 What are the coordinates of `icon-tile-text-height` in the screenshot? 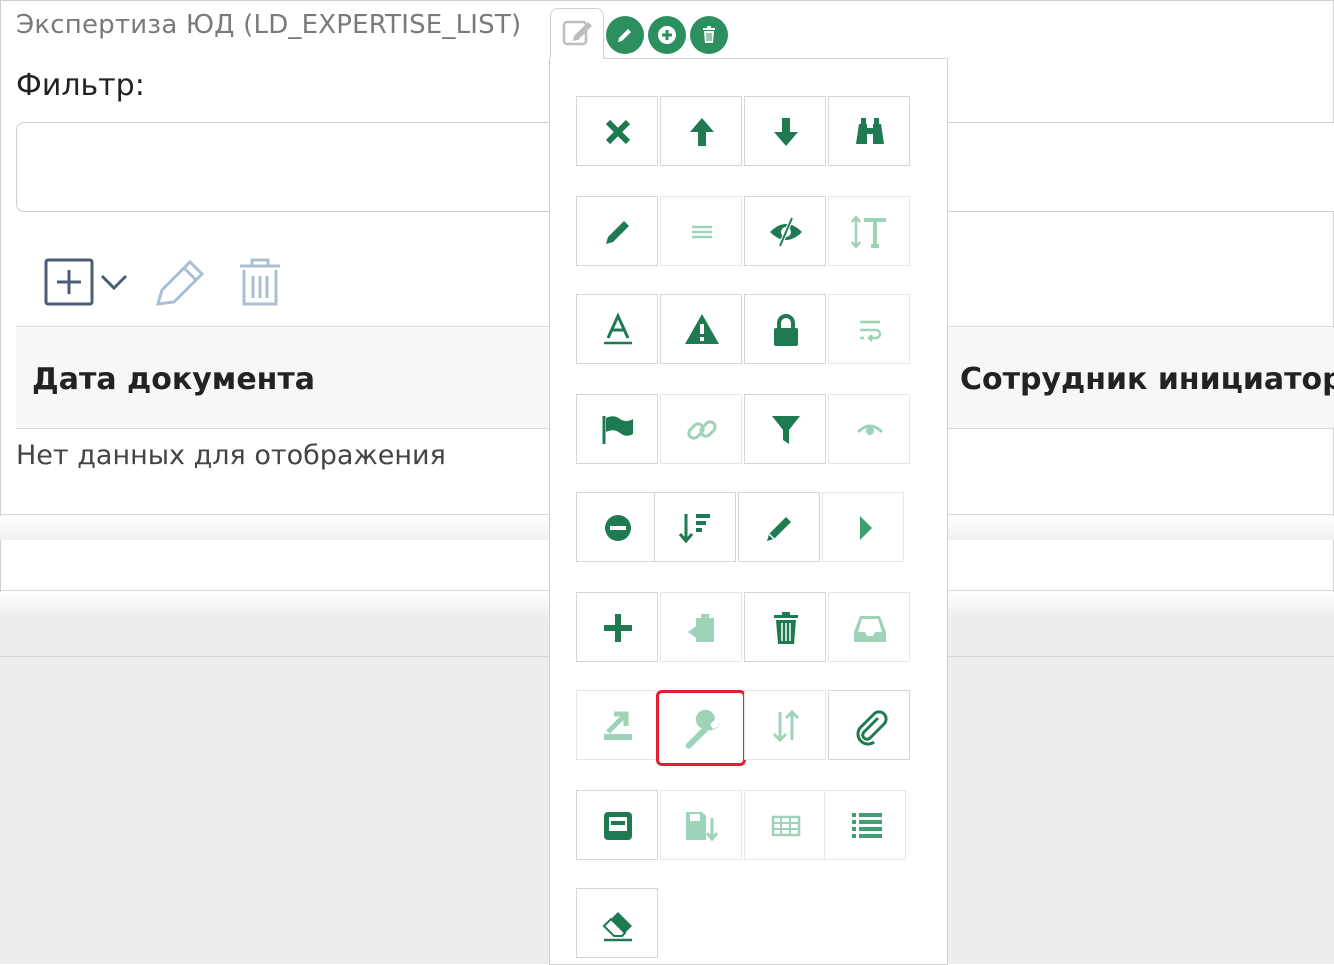 It's located at (869, 231).